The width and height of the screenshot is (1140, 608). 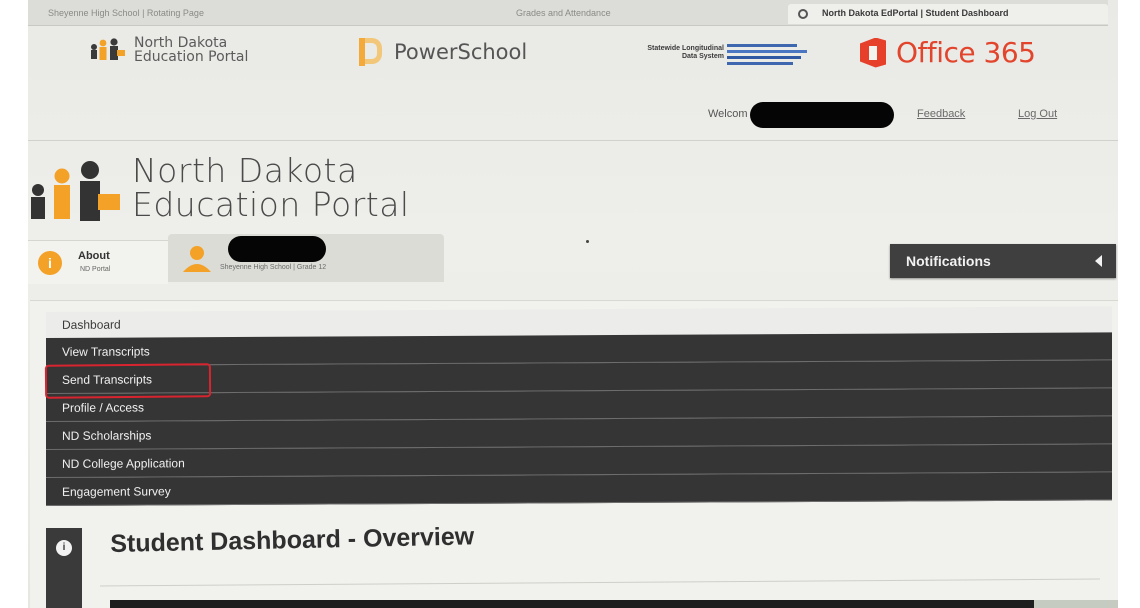 What do you see at coordinates (728, 114) in the screenshot?
I see `welcome-text: Welcom` at bounding box center [728, 114].